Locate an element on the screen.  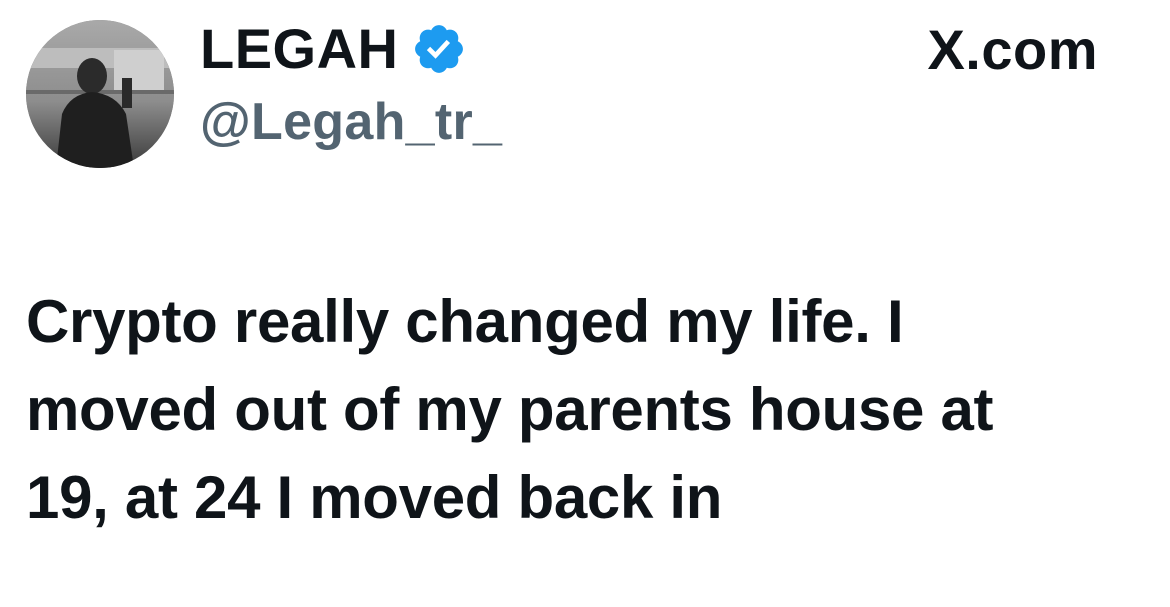
author-handle: @Legah_tr_ is located at coordinates (351, 122).